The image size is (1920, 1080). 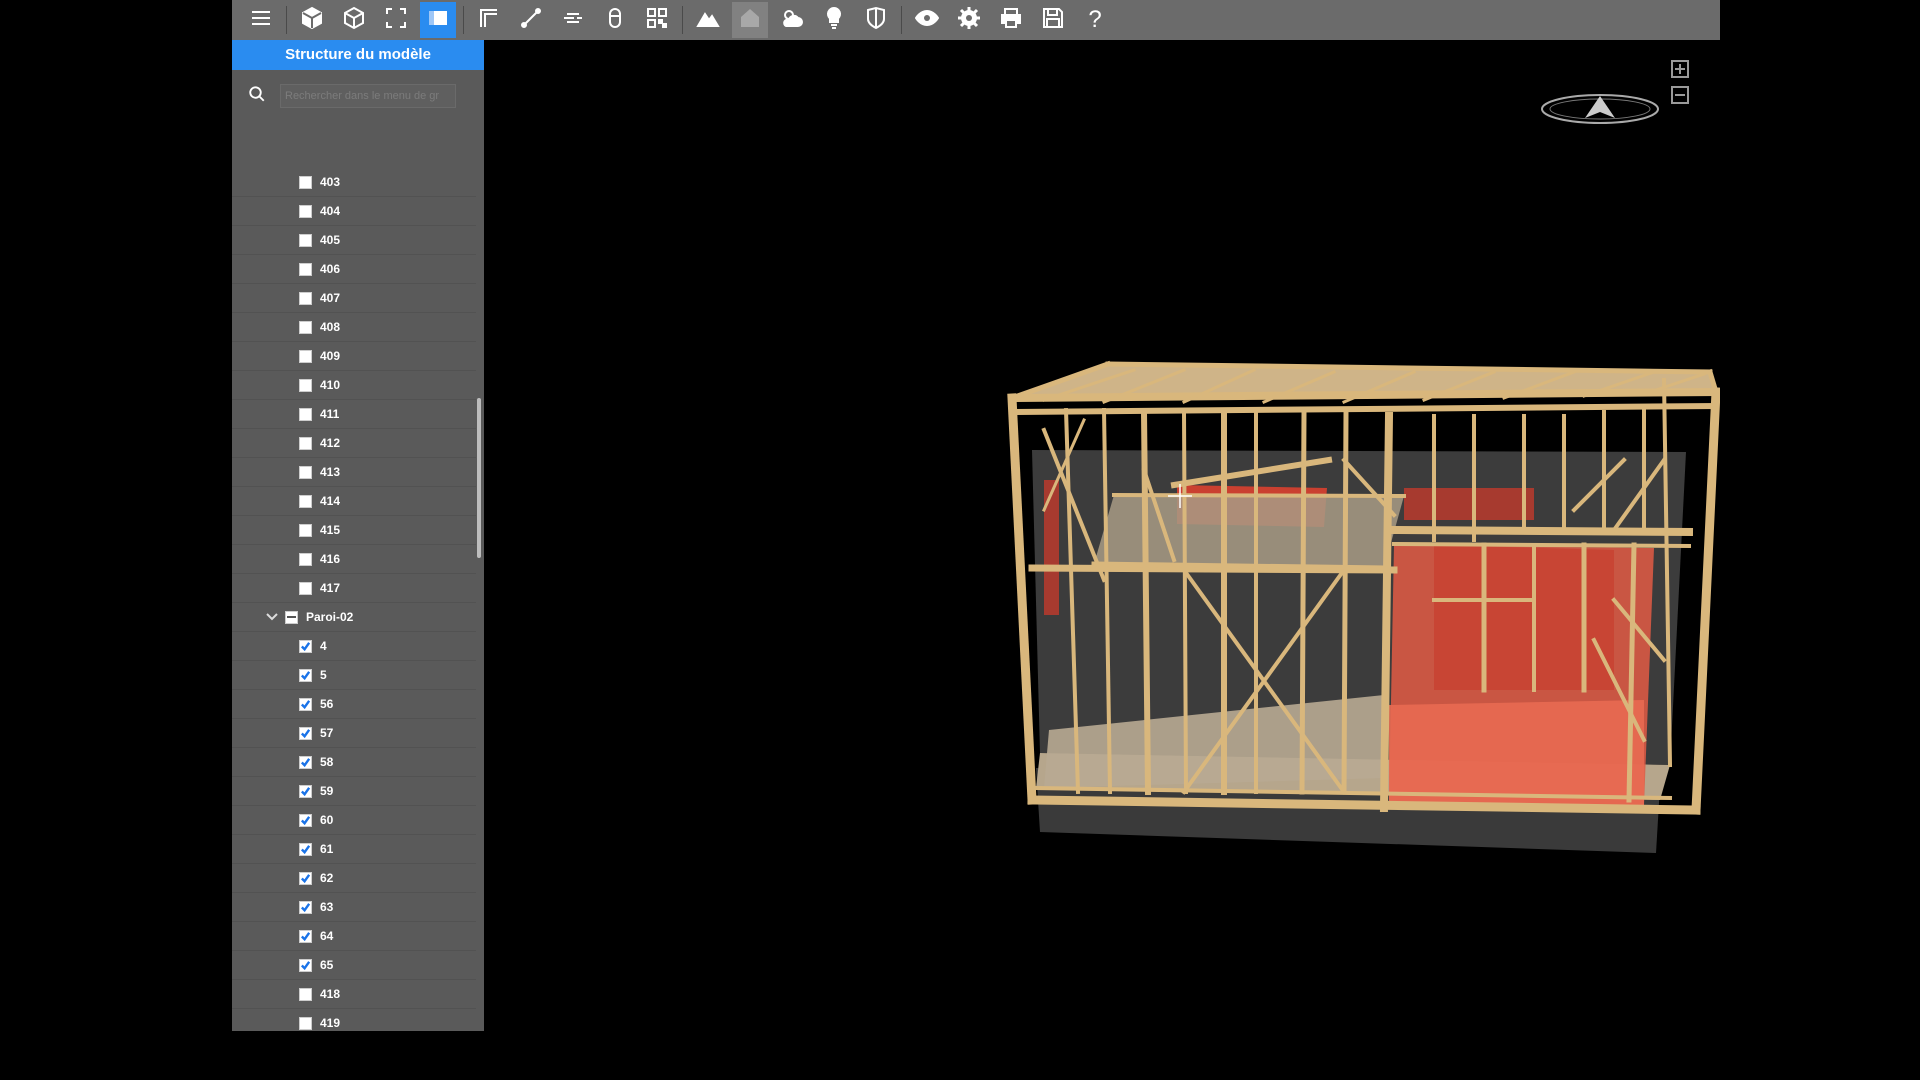 I want to click on measure-button, so click(x=531, y=20).